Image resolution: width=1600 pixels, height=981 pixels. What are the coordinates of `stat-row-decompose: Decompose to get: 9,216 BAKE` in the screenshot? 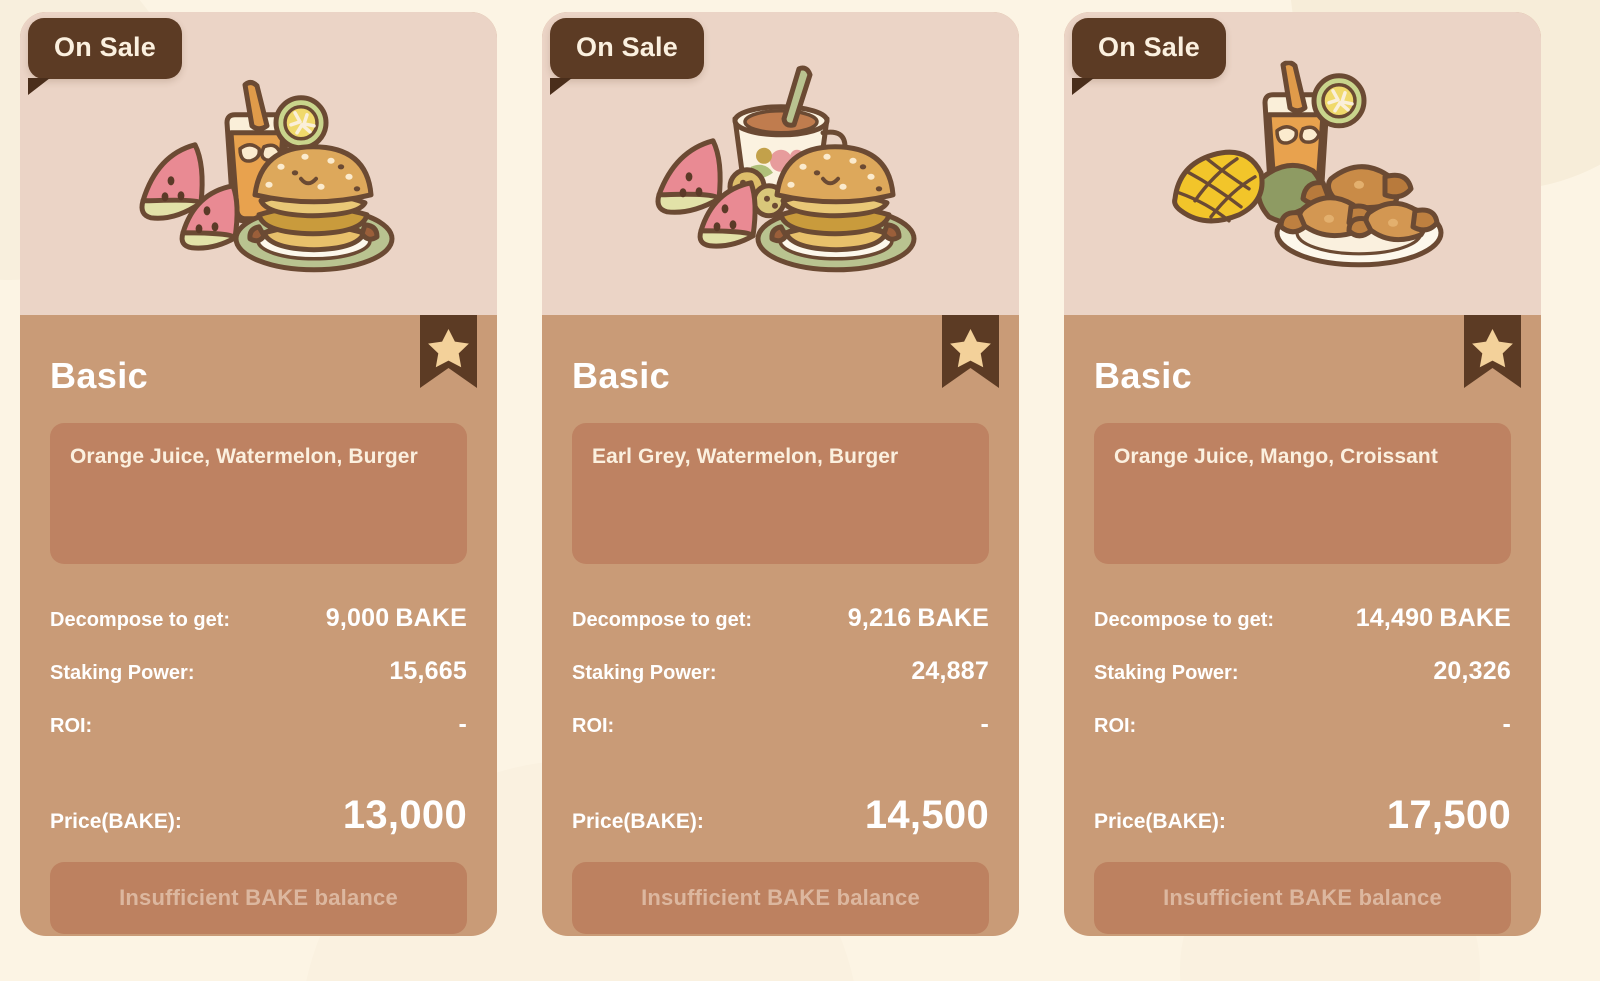 It's located at (780, 618).